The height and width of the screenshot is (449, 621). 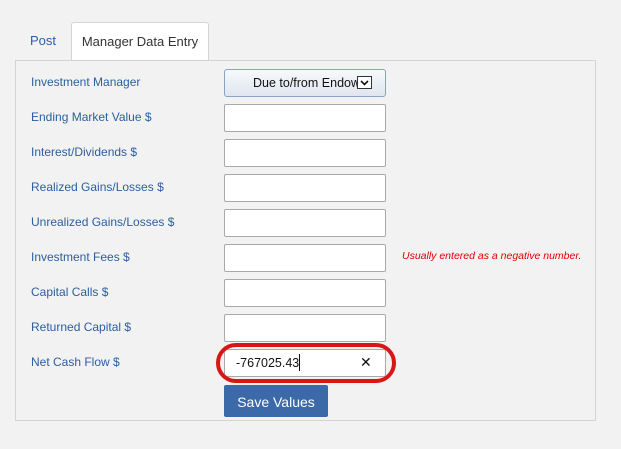 I want to click on clear-icon: ✕, so click(x=366, y=362).